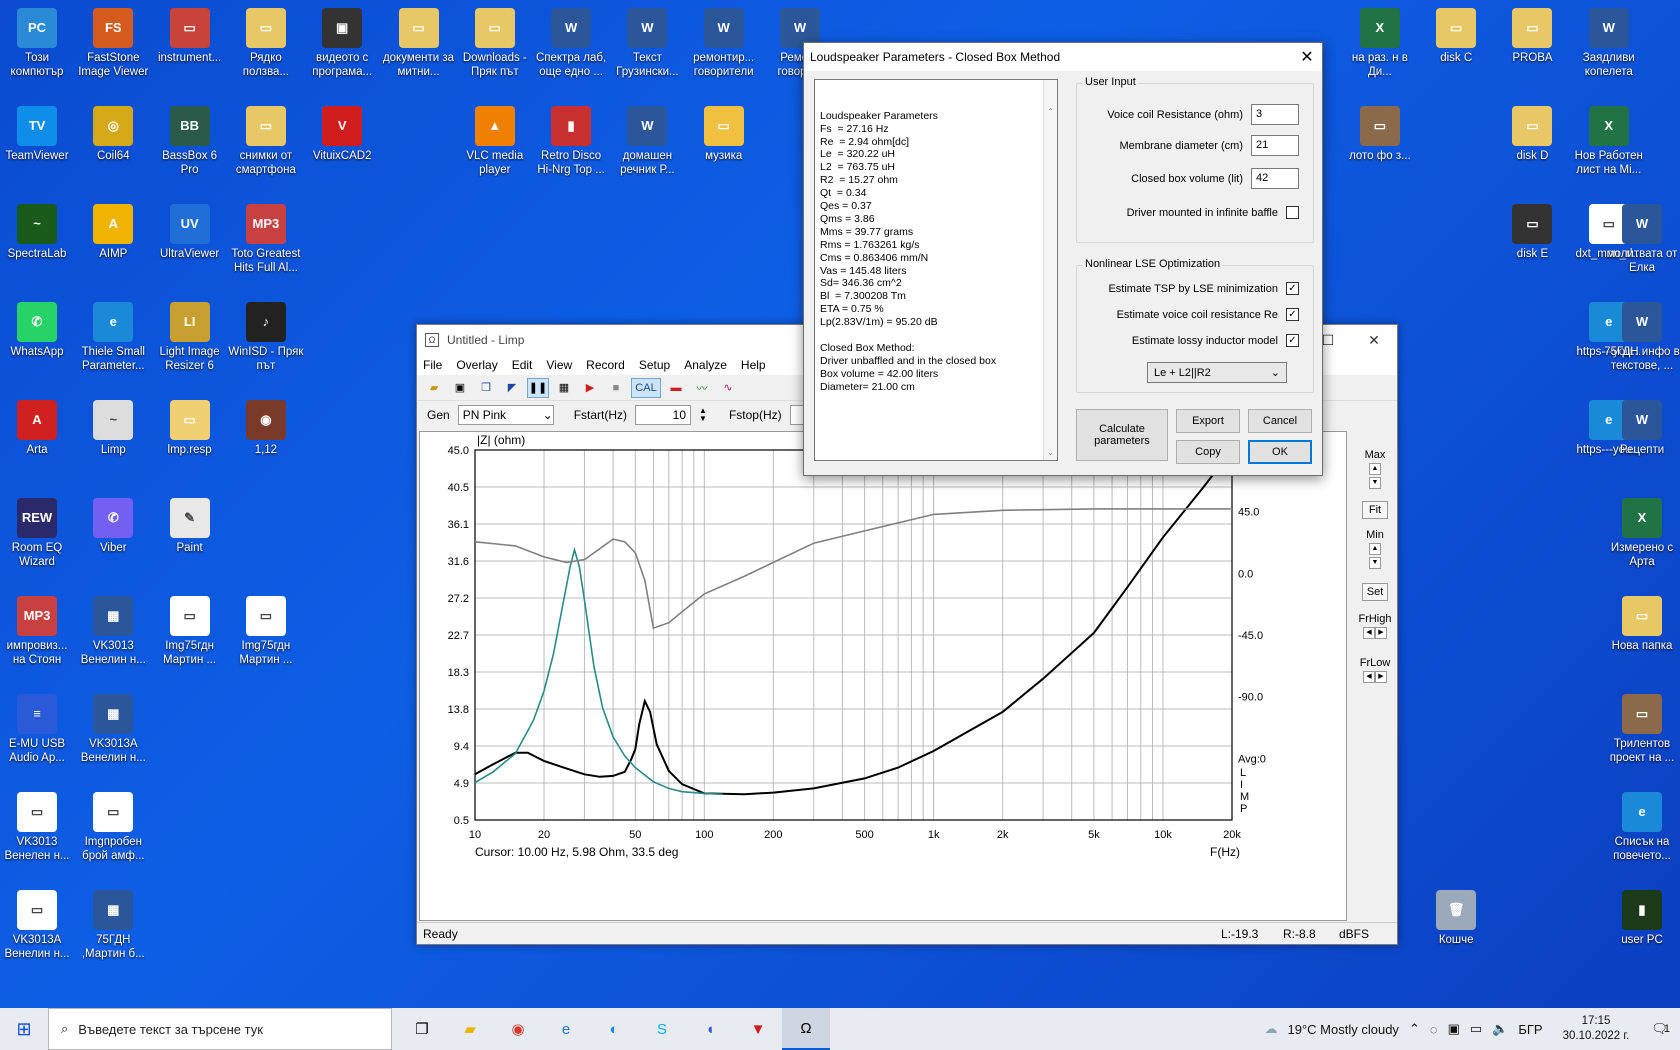 The width and height of the screenshot is (1680, 1050). I want to click on desktop-icon: W Заядливи копелета, so click(1609, 43).